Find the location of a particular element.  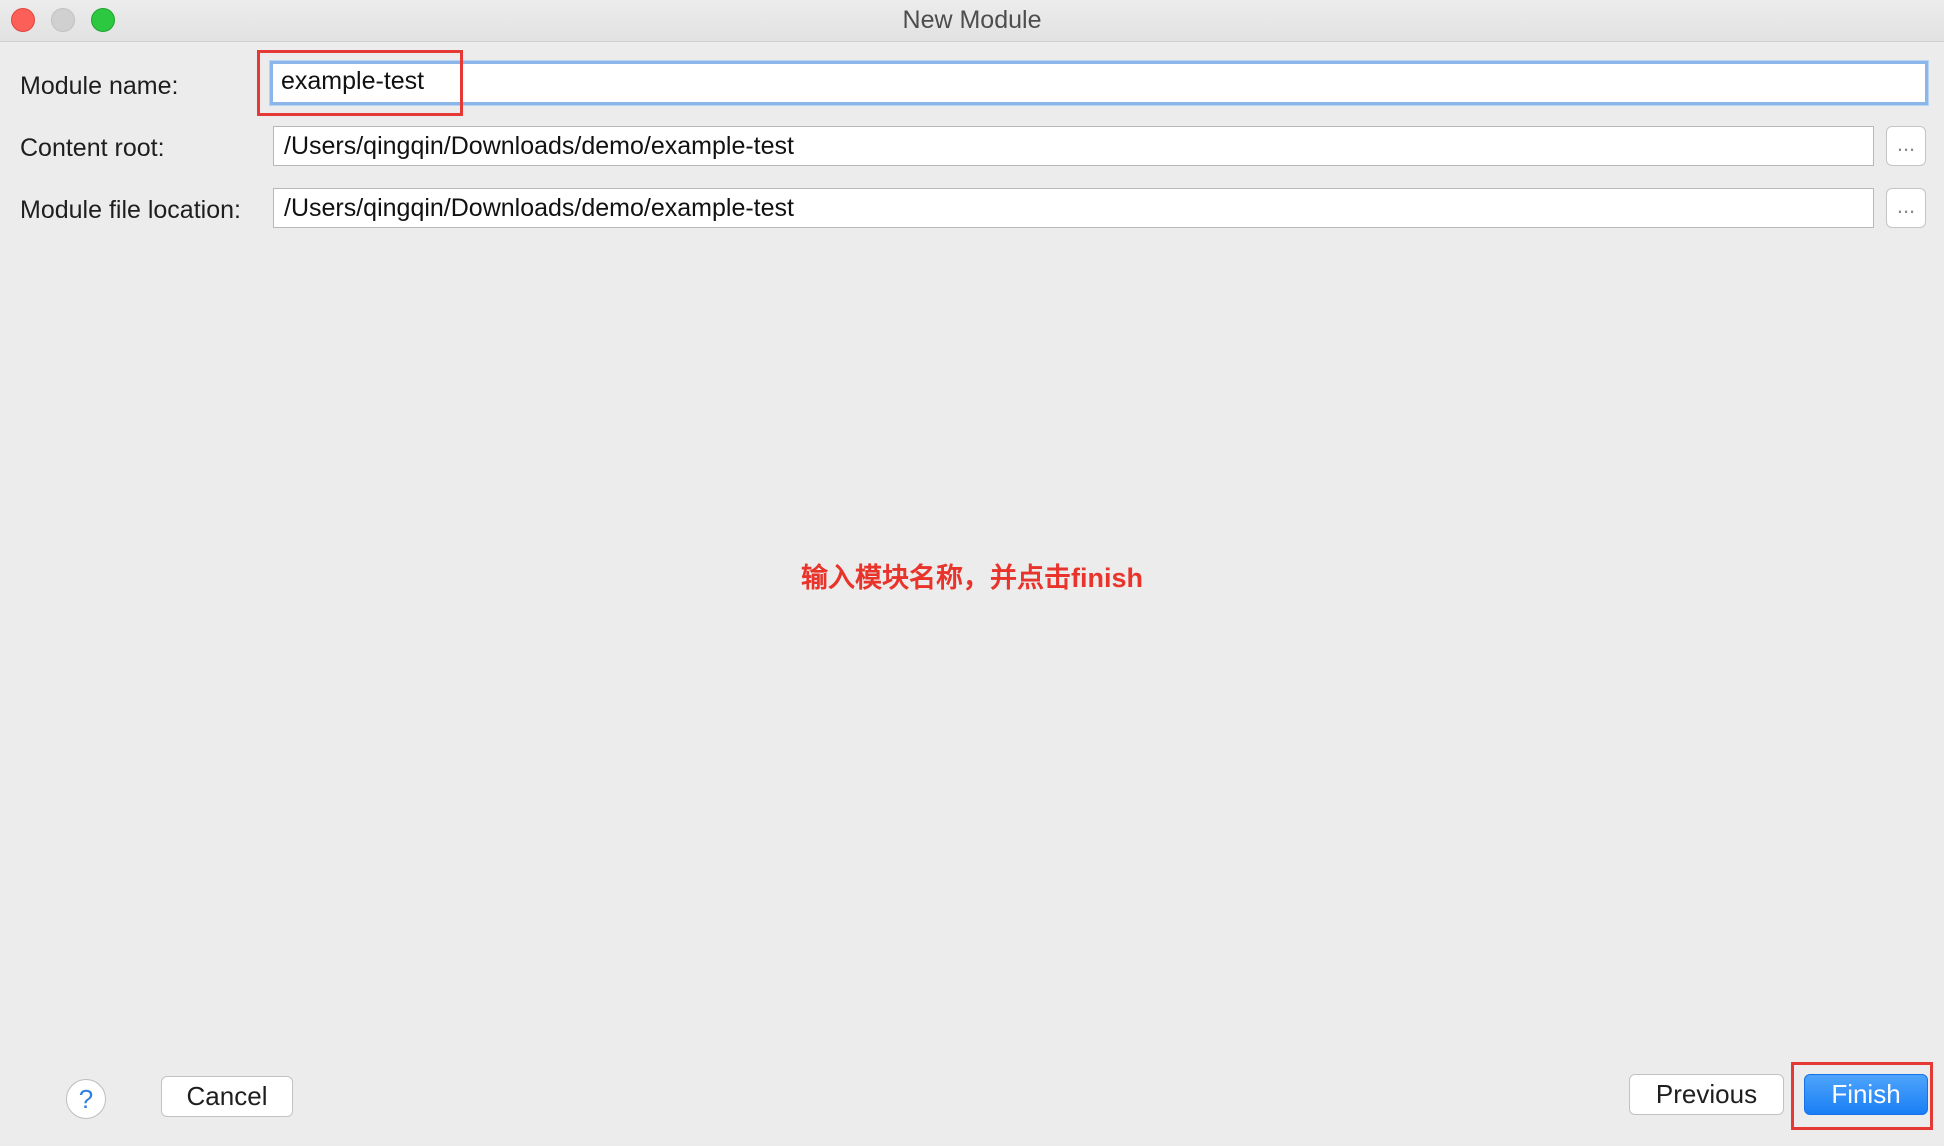

module-name-highlight-box is located at coordinates (360, 83).